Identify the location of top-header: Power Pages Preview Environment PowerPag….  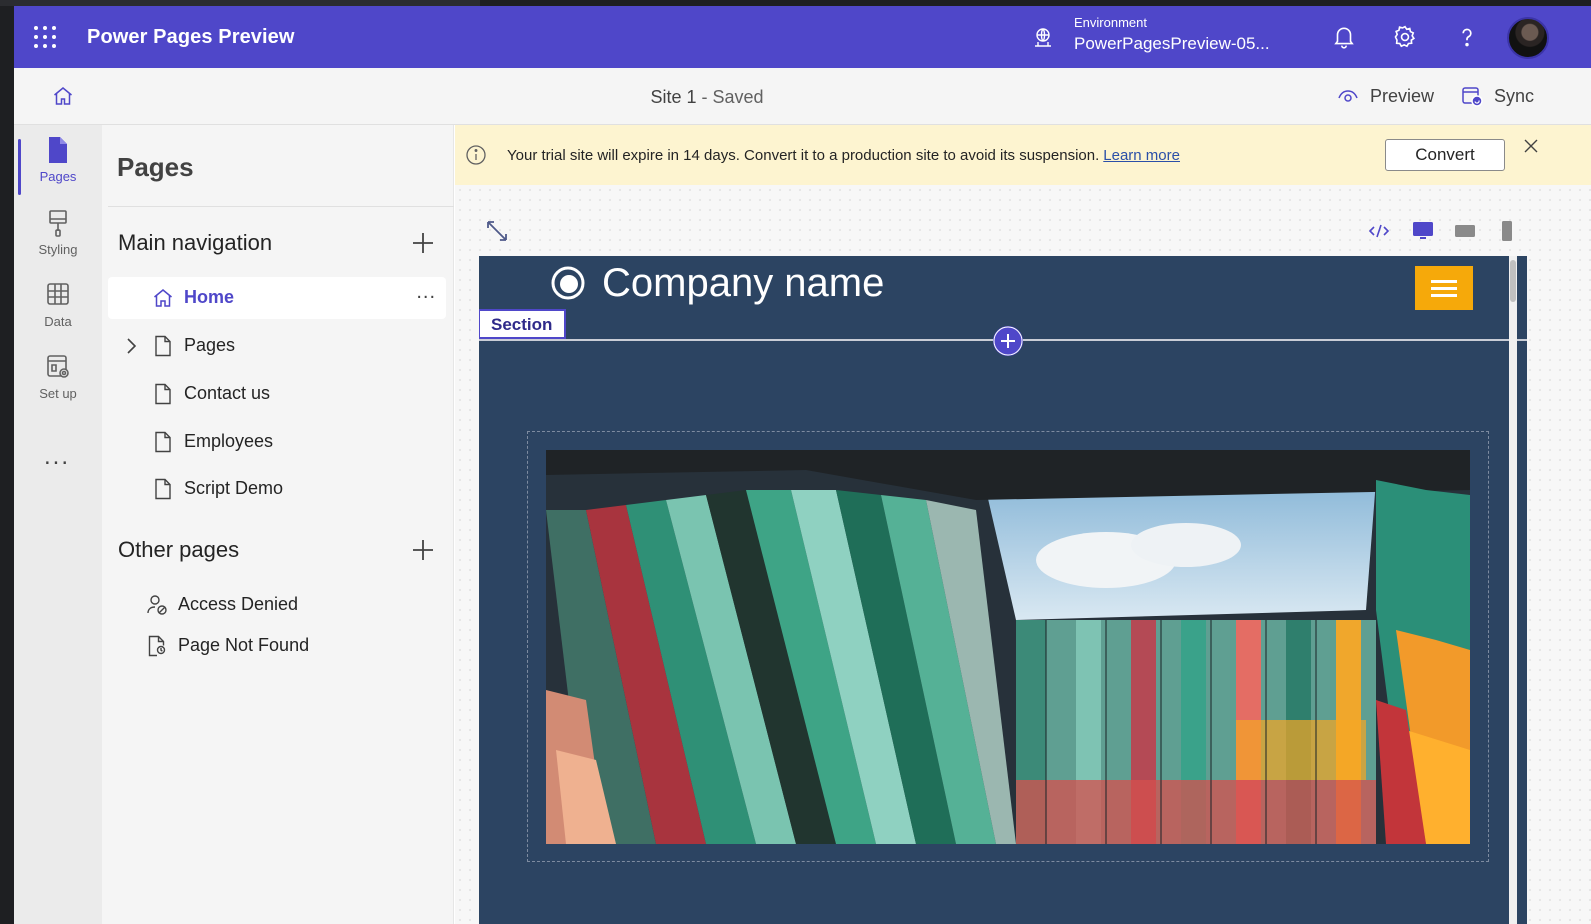
(802, 37).